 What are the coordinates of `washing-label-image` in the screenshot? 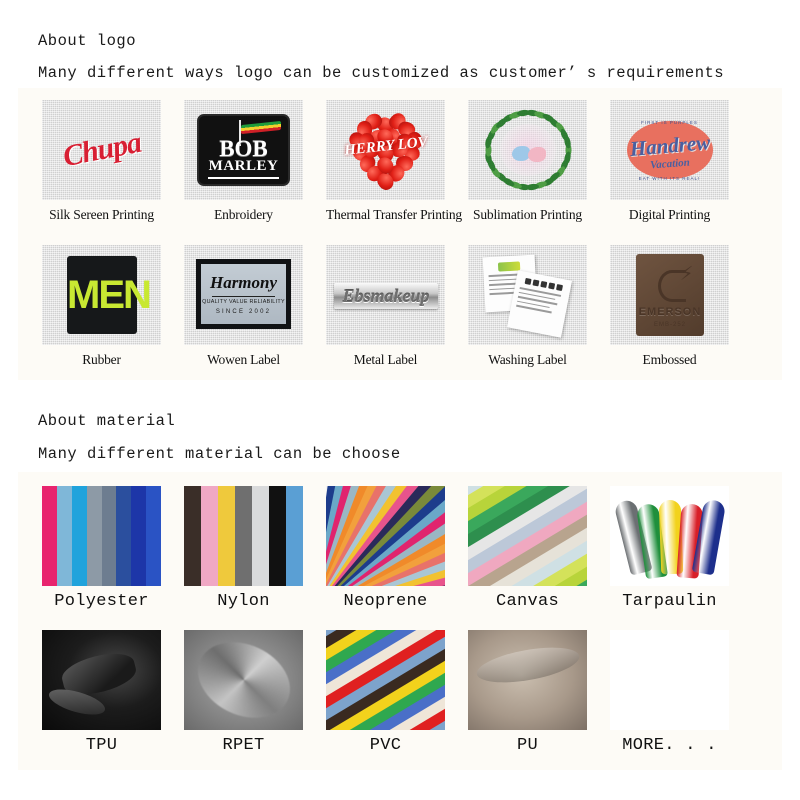 It's located at (527, 295).